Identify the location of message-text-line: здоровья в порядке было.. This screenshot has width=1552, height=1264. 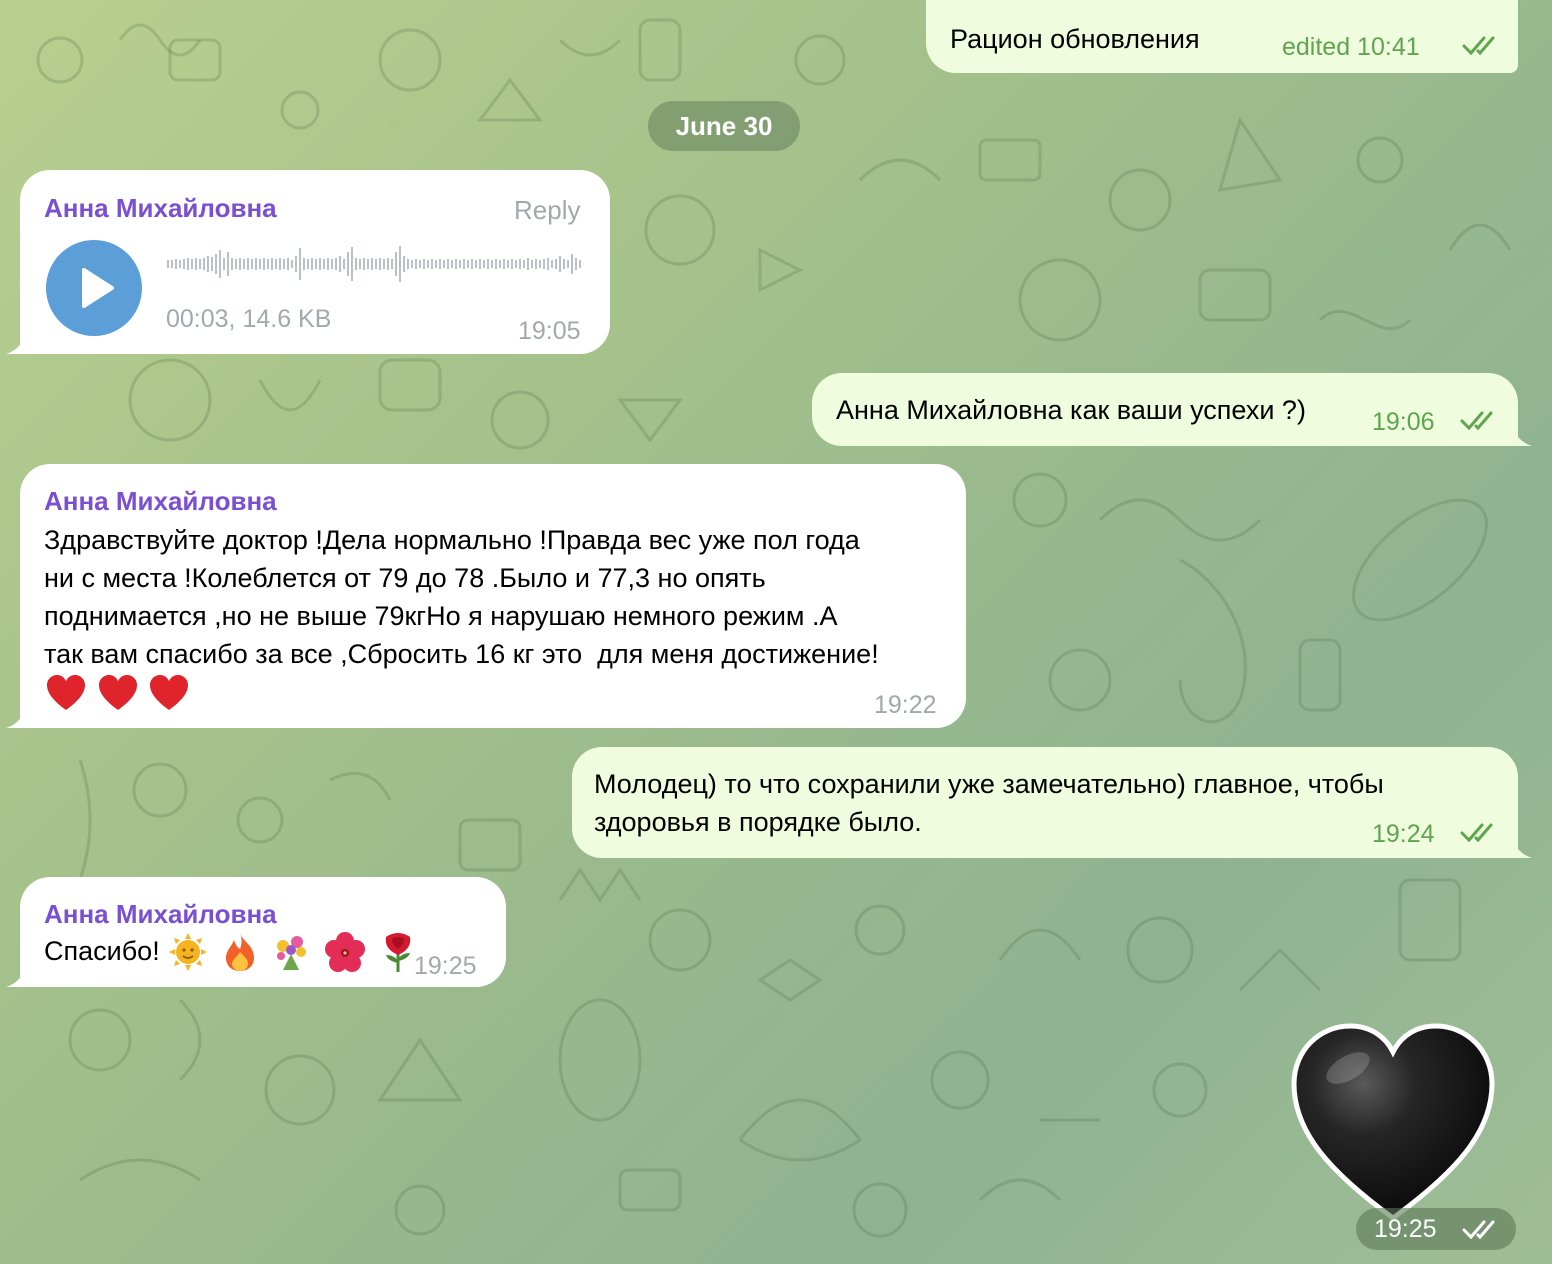
(758, 822).